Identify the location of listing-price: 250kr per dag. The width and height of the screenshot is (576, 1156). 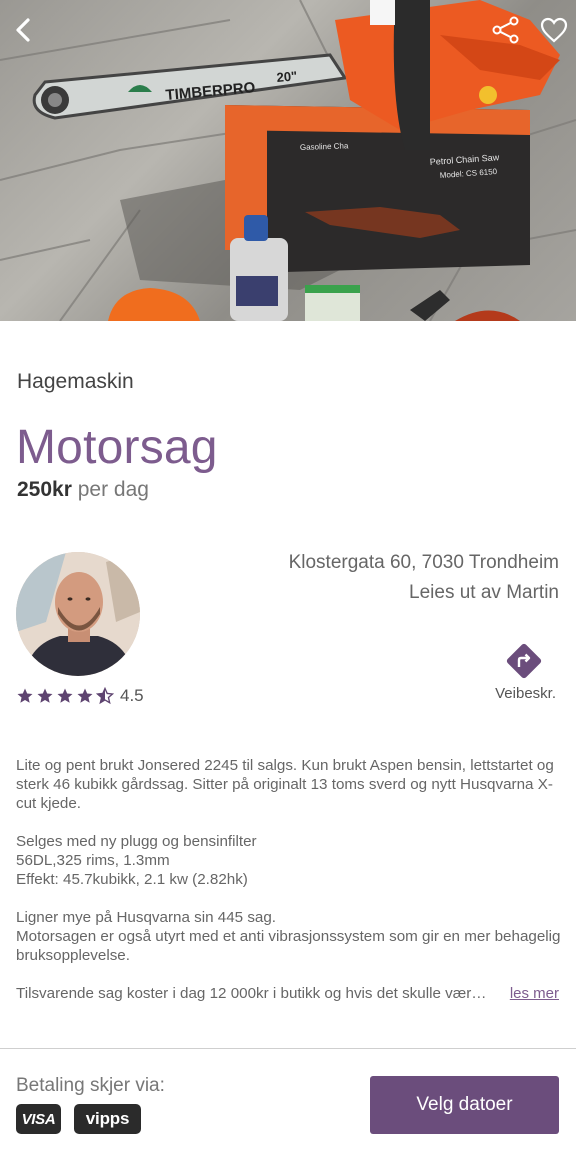
(83, 490).